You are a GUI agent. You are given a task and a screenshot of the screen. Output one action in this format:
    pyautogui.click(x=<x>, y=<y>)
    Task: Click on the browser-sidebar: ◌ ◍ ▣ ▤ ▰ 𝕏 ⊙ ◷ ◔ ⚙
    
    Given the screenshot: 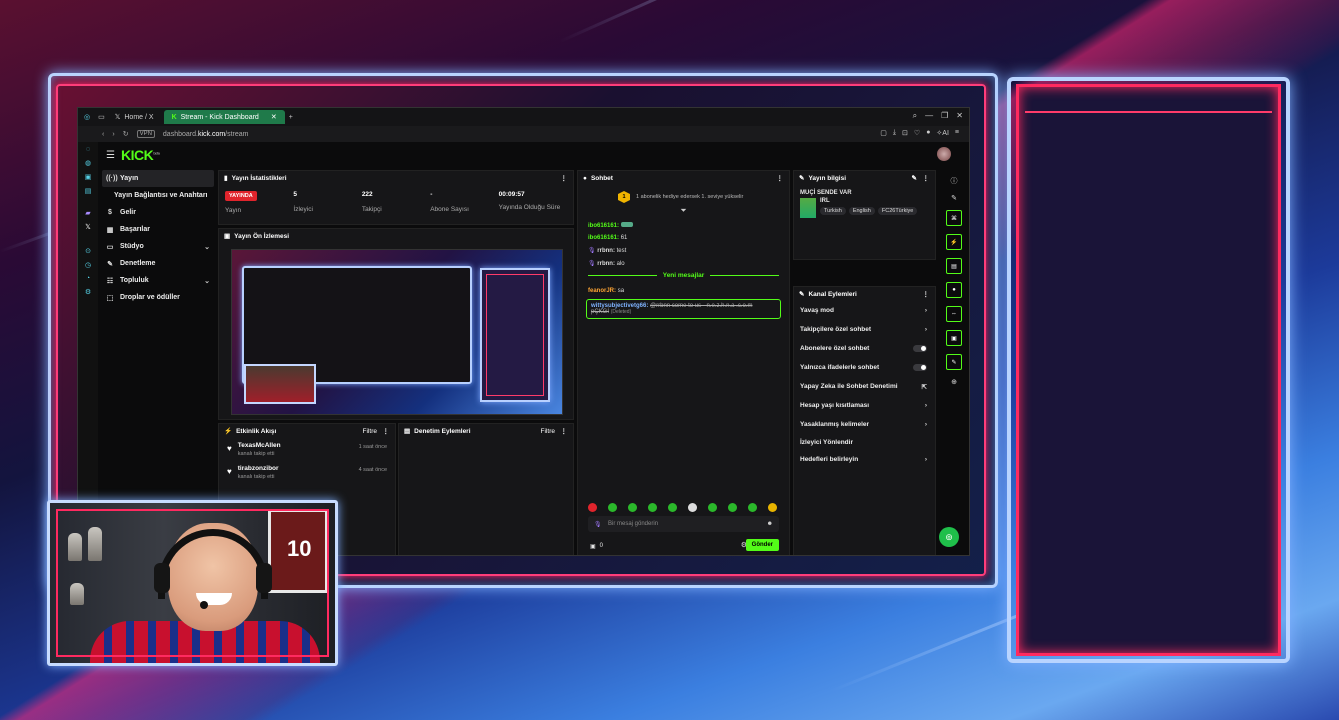 What is the action you would take?
    pyautogui.click(x=88, y=348)
    